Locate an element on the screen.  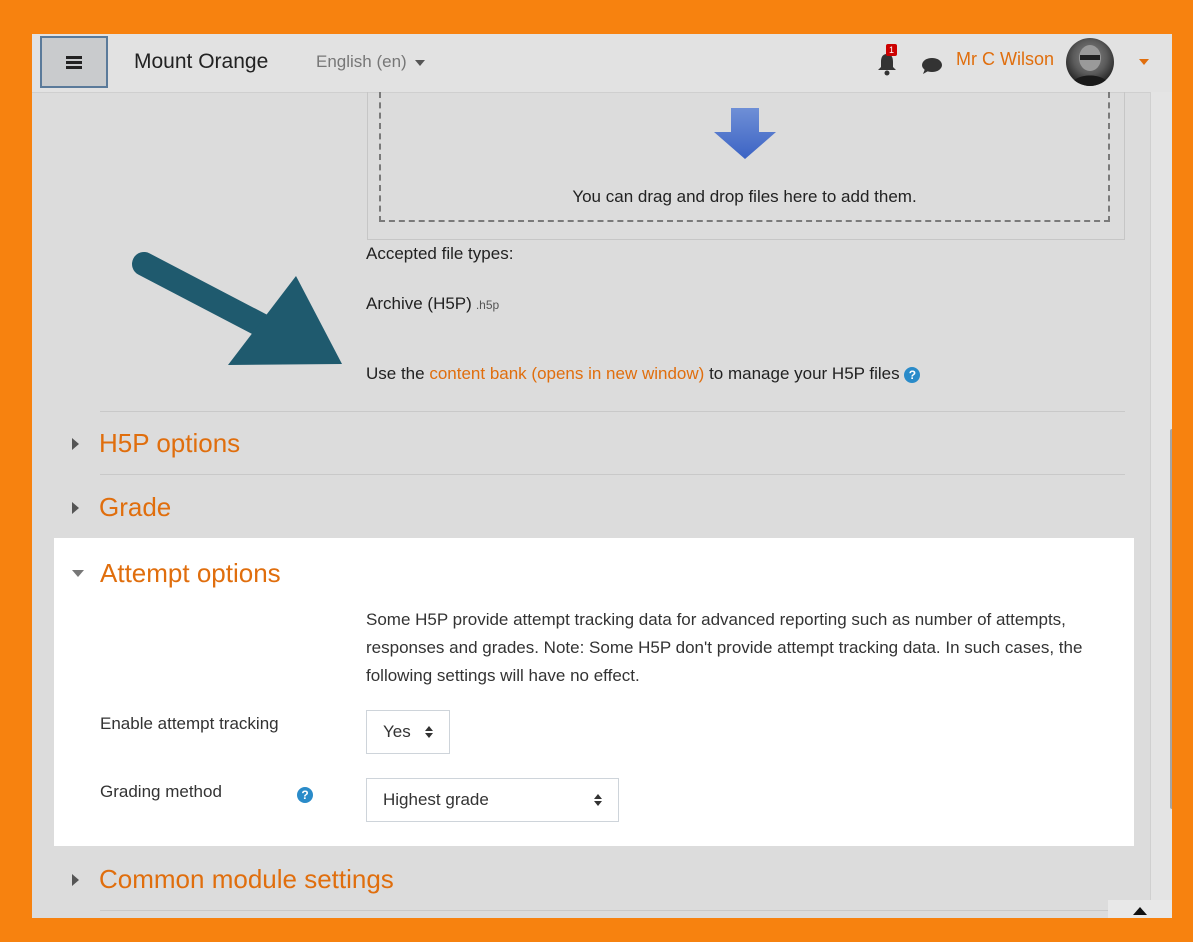
download-arrow-icon is located at coordinates (745, 133).